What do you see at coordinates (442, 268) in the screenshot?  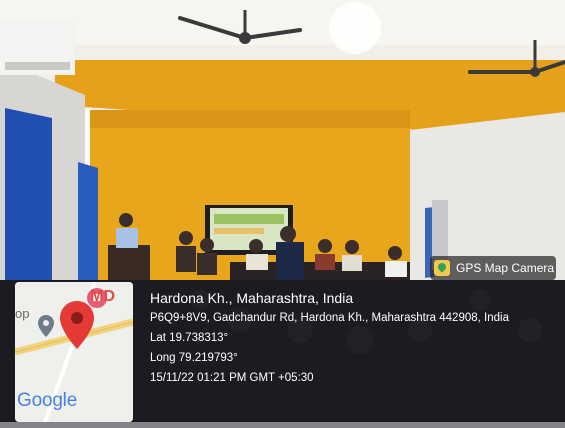 I see `gps-map-camera-icon` at bounding box center [442, 268].